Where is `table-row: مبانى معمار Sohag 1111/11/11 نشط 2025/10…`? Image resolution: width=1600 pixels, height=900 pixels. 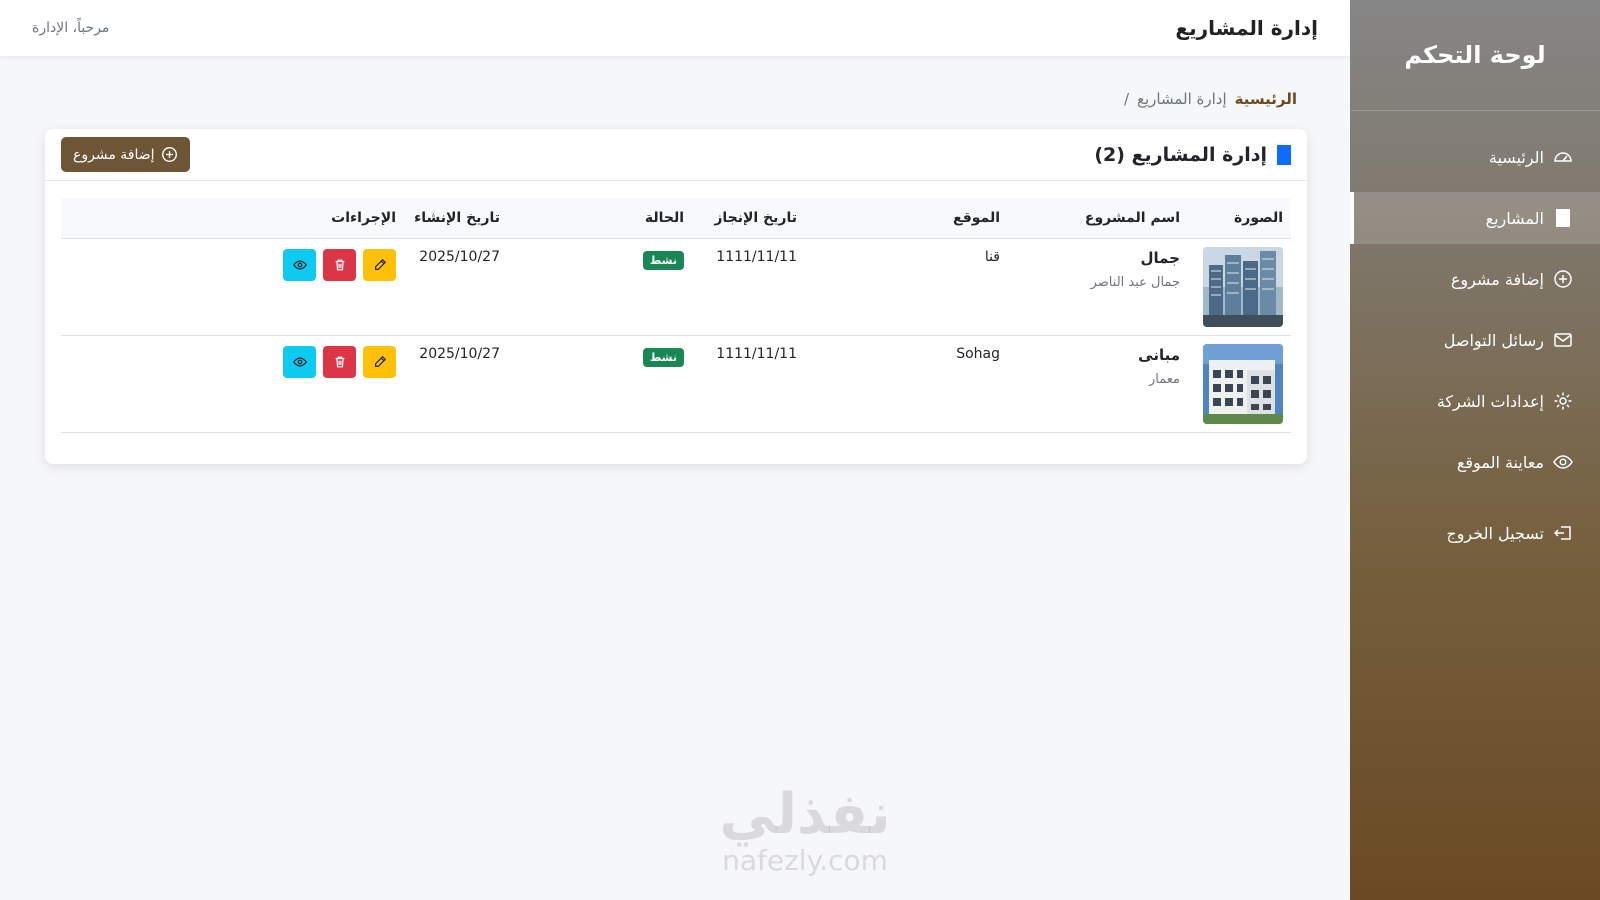 table-row: مبانى معمار Sohag 1111/11/11 نشط 2025/10… is located at coordinates (676, 384).